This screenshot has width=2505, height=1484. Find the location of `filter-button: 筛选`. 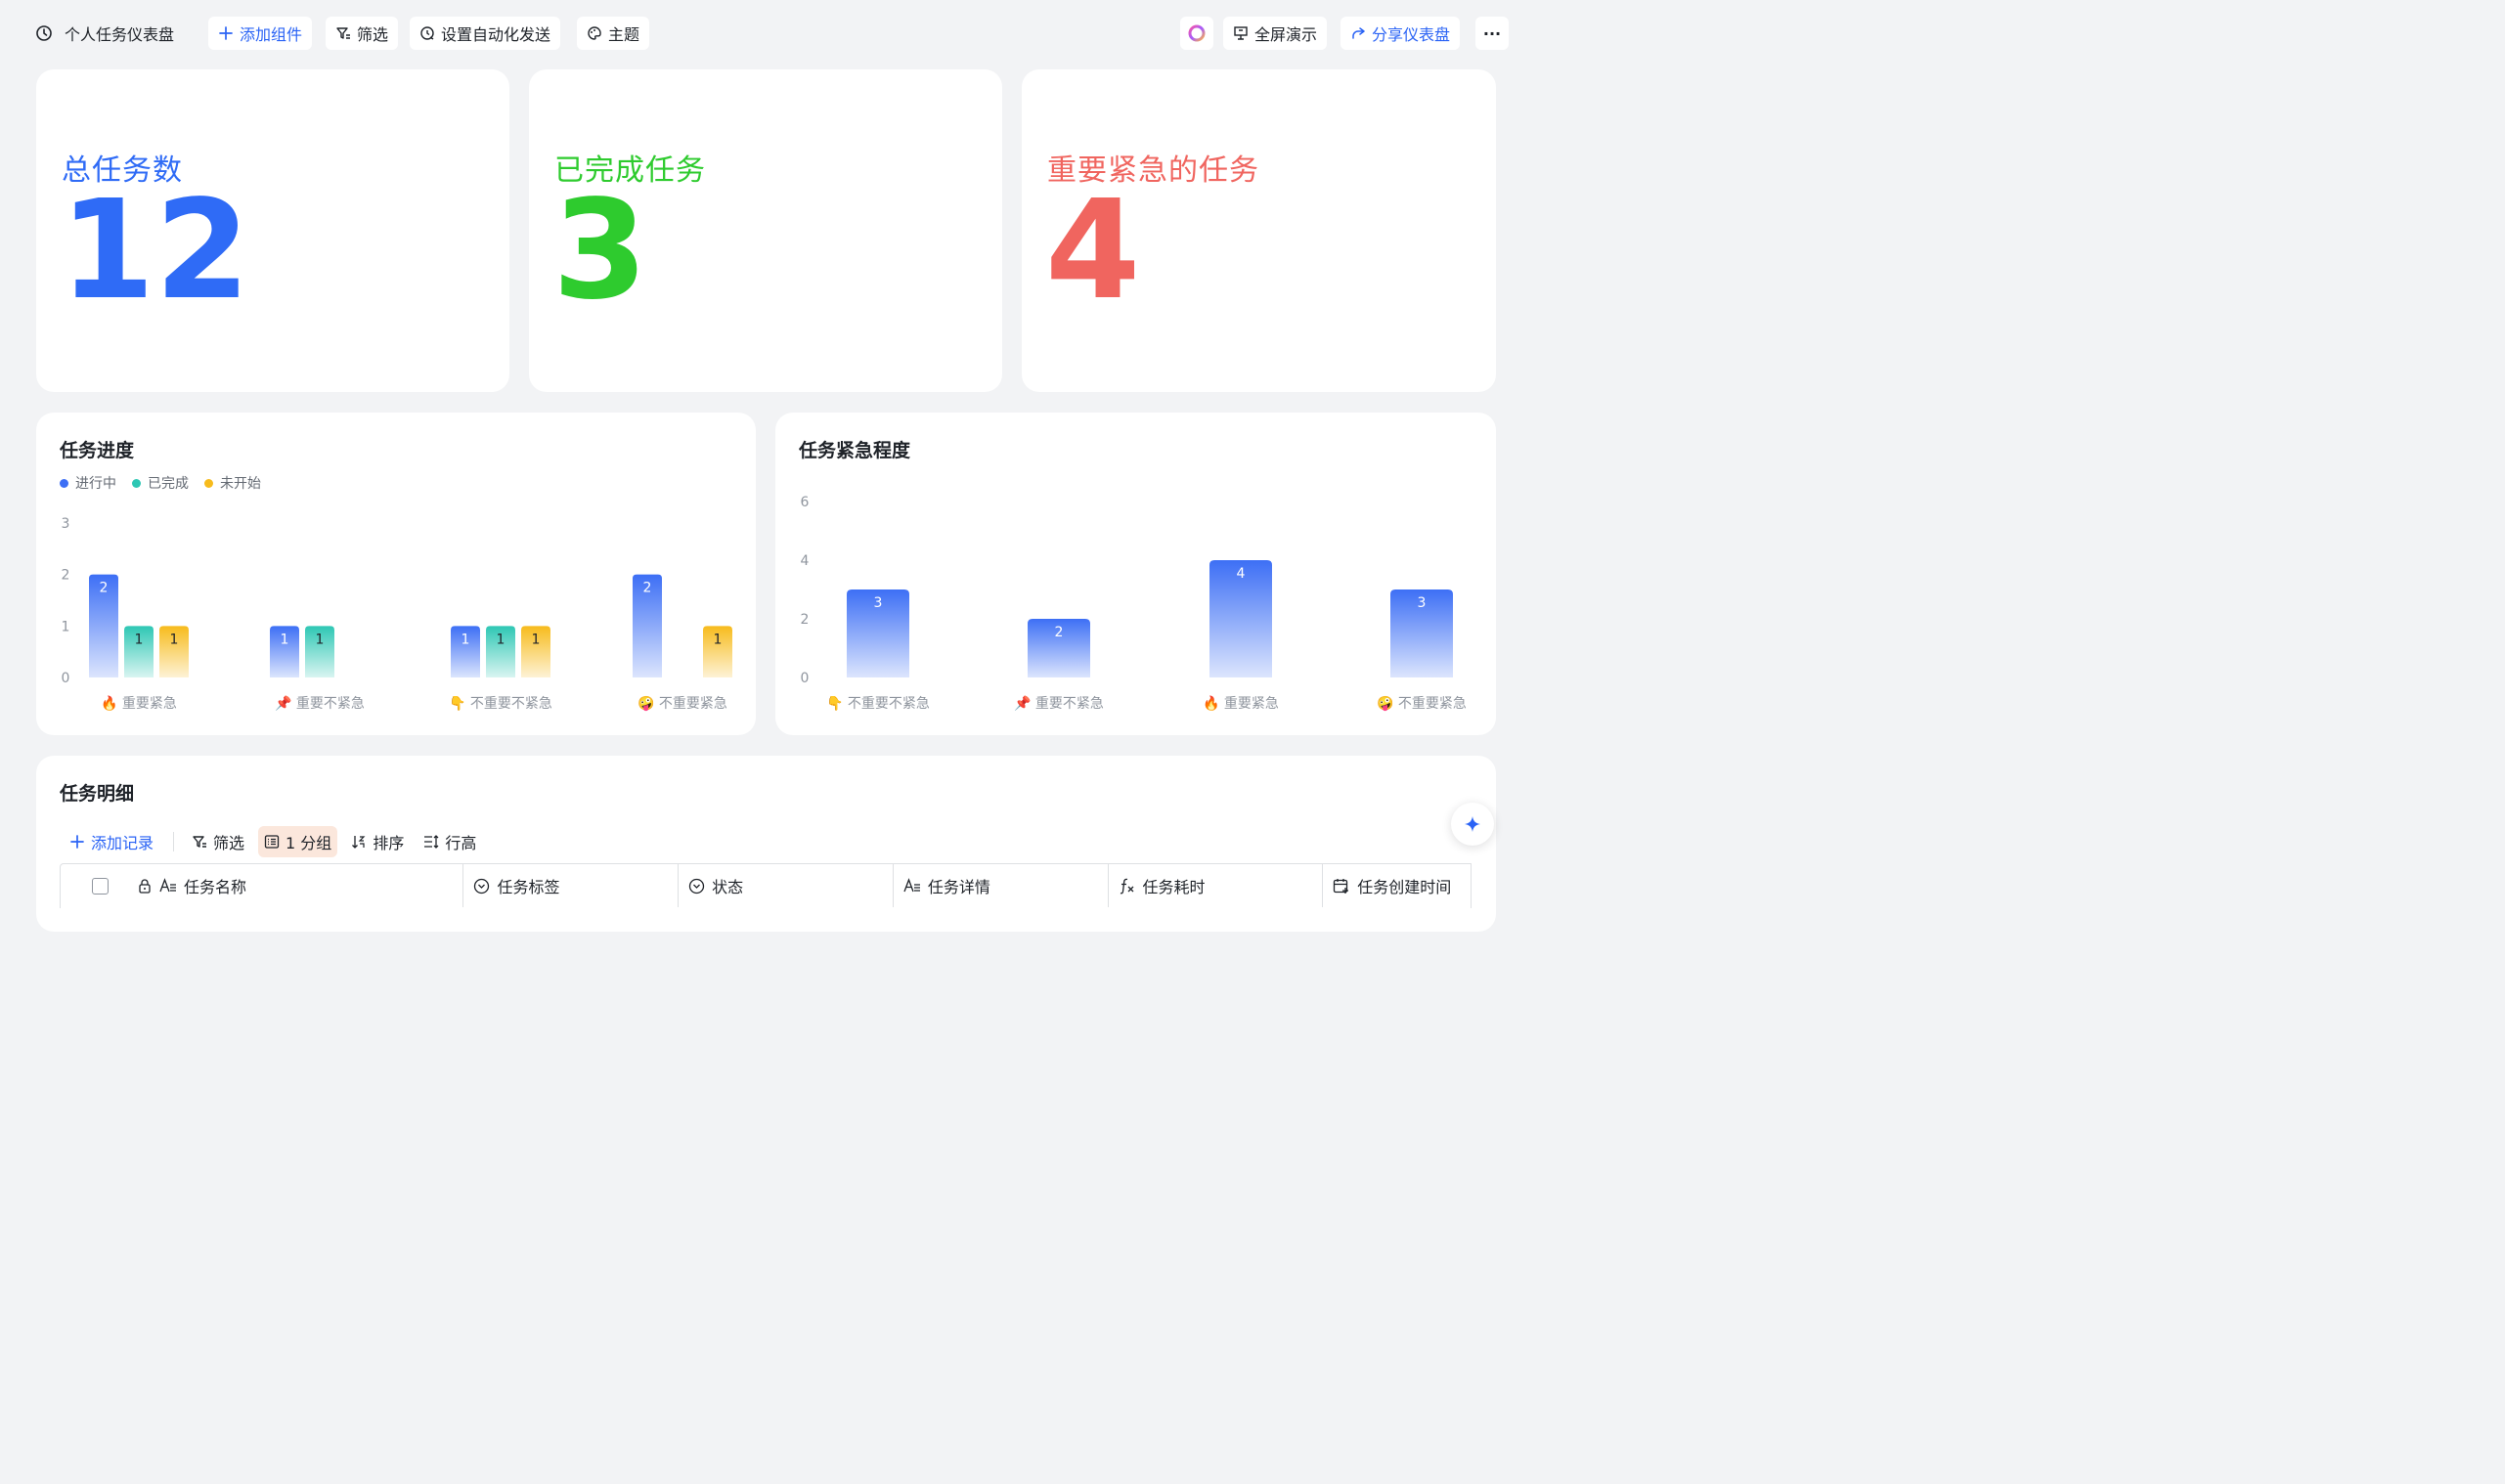

filter-button: 筛选 is located at coordinates (362, 33).